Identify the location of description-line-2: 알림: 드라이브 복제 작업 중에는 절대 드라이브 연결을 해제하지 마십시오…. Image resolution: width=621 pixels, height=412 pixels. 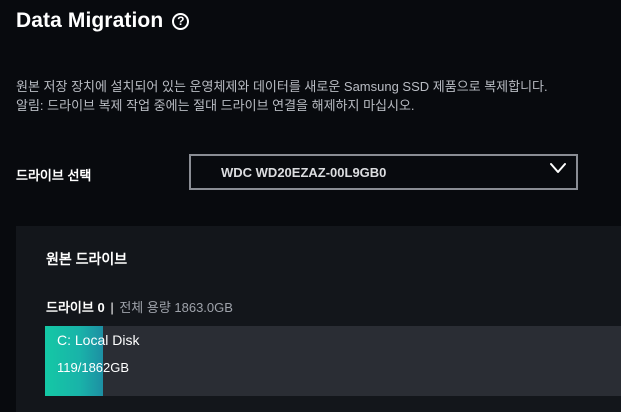
(215, 105).